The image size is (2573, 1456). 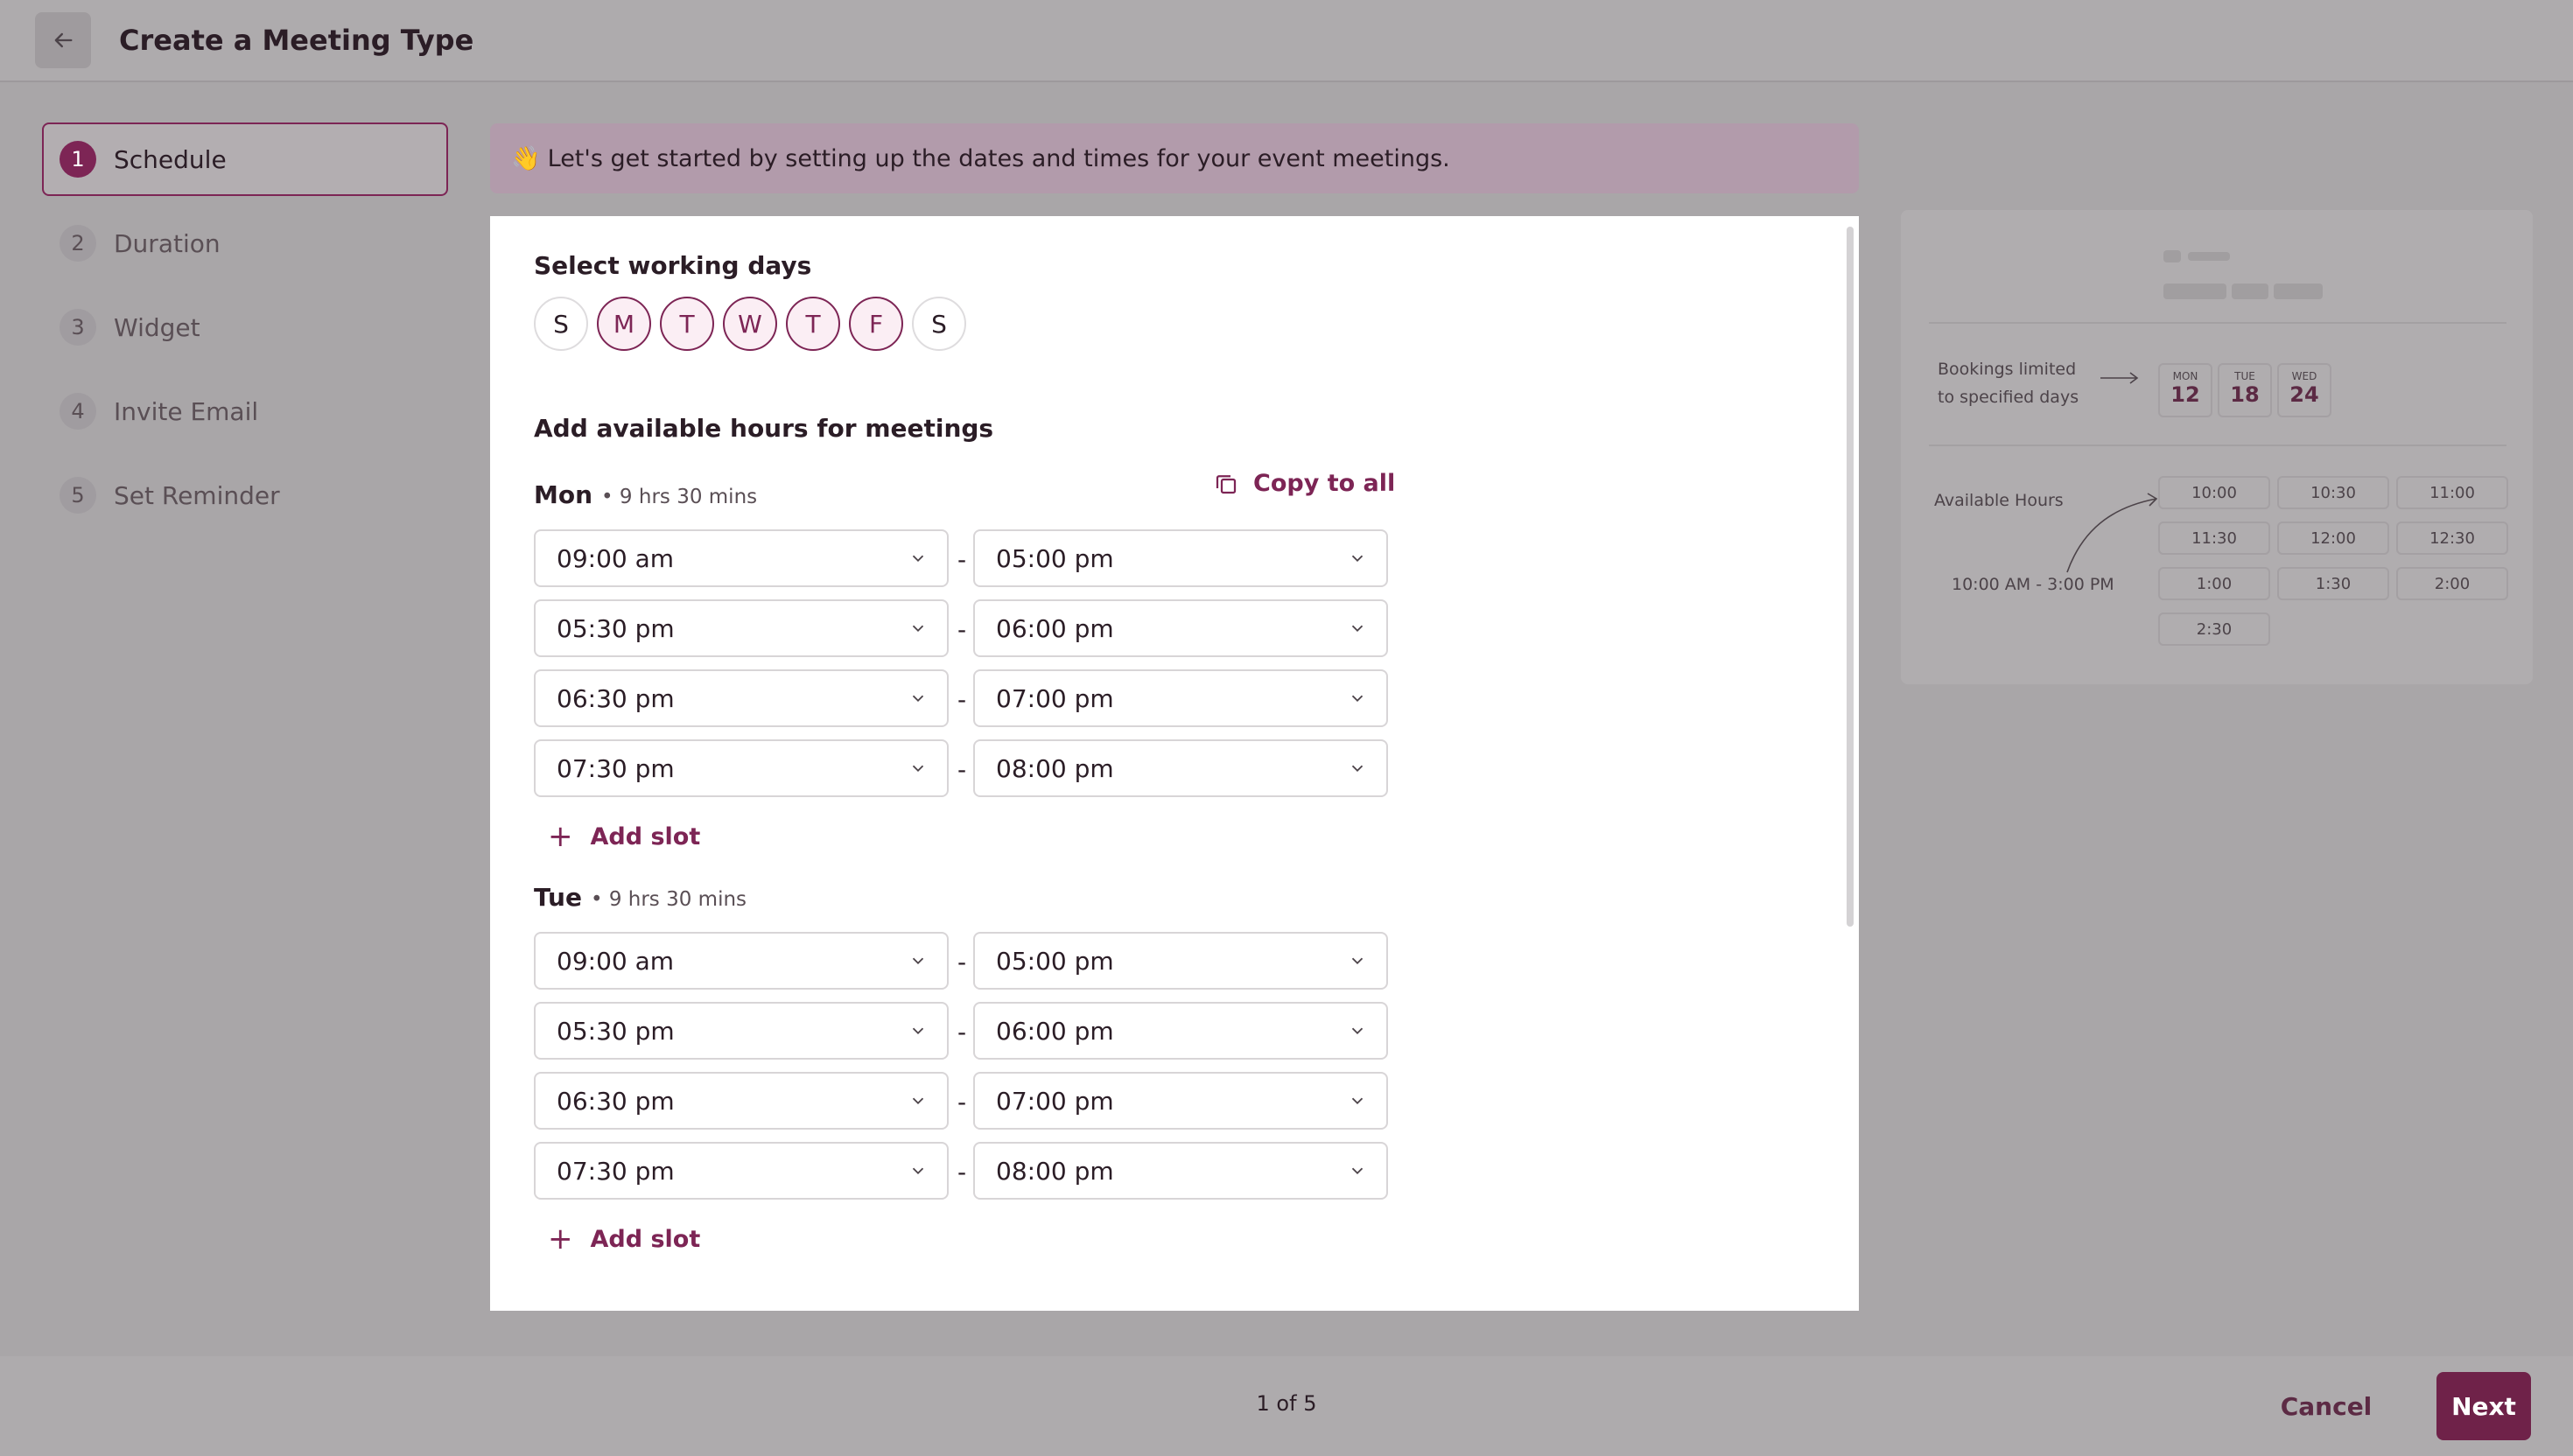 What do you see at coordinates (679, 497) in the screenshot?
I see `day-duration: • 9 hrs 30 mins` at bounding box center [679, 497].